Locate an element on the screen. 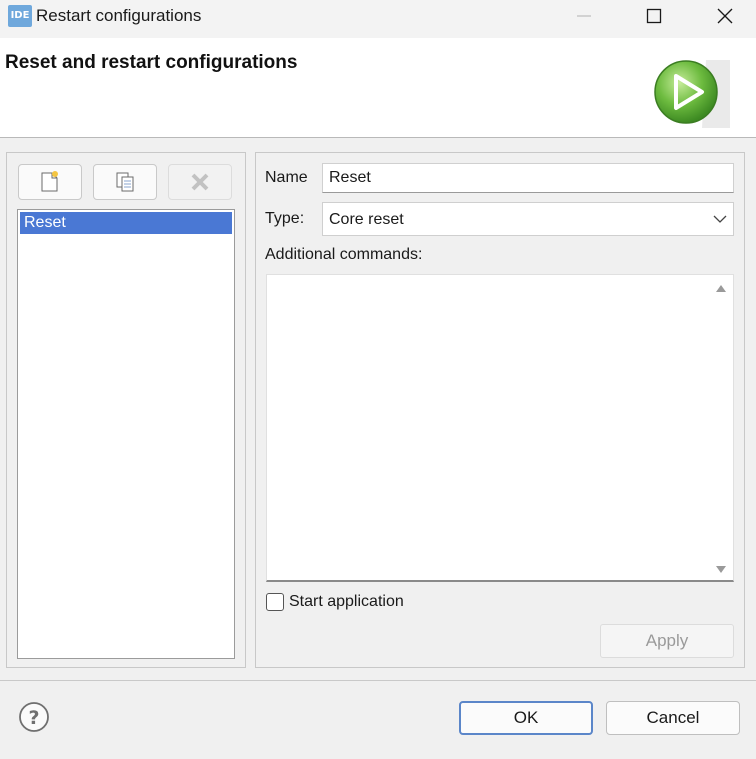 This screenshot has height=759, width=756. delete-configuration-button is located at coordinates (200, 182).